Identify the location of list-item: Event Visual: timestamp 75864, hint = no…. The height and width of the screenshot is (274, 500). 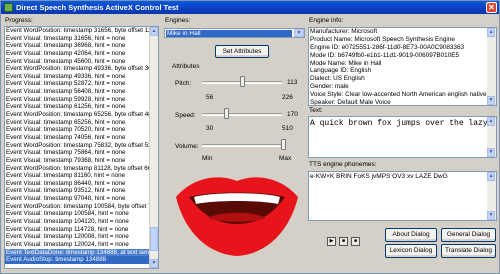
(81, 153).